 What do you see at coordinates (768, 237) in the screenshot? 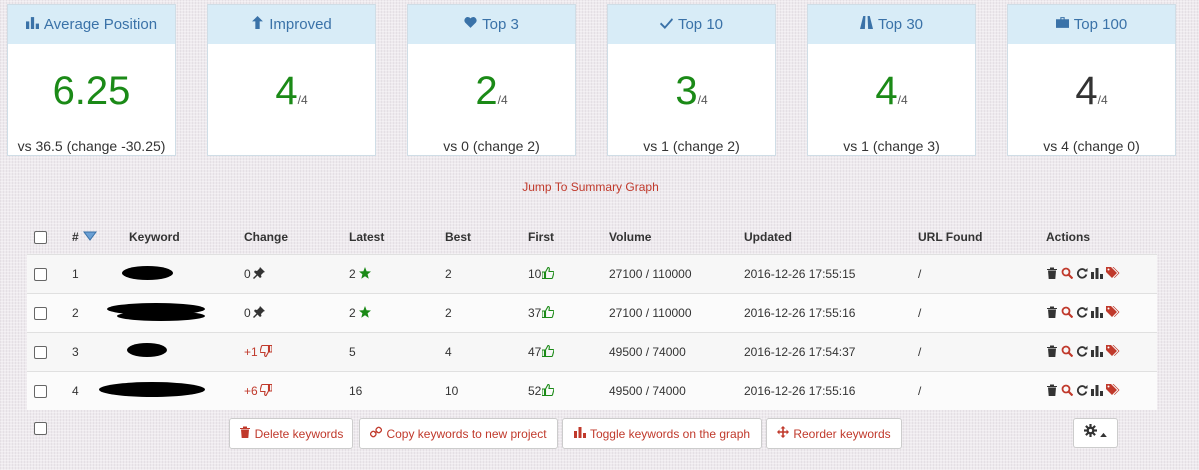
I see `header-updated: Updated` at bounding box center [768, 237].